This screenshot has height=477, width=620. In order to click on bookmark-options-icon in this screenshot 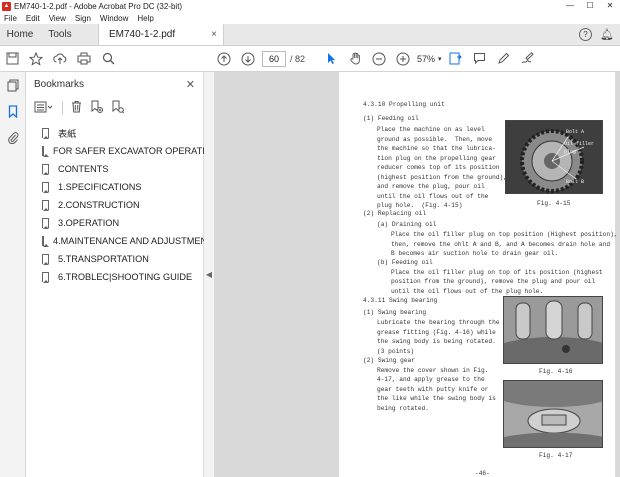, I will do `click(44, 108)`.